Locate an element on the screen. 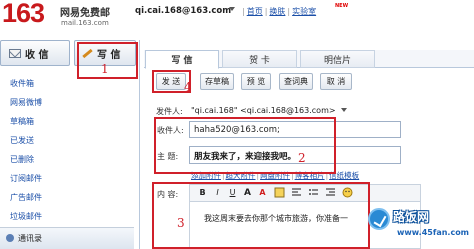 This screenshot has width=474, height=249. annotation-label-2: 2 is located at coordinates (302, 158).